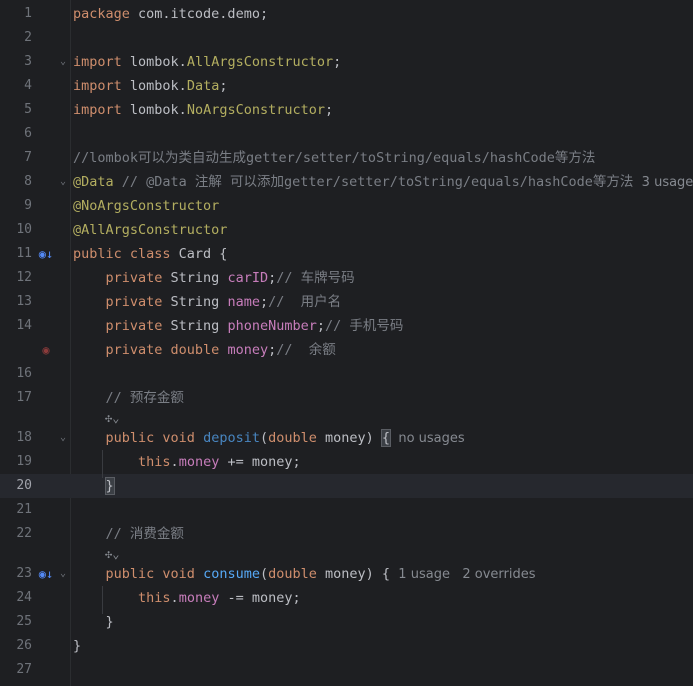  I want to click on code-line: 16, so click(346, 374).